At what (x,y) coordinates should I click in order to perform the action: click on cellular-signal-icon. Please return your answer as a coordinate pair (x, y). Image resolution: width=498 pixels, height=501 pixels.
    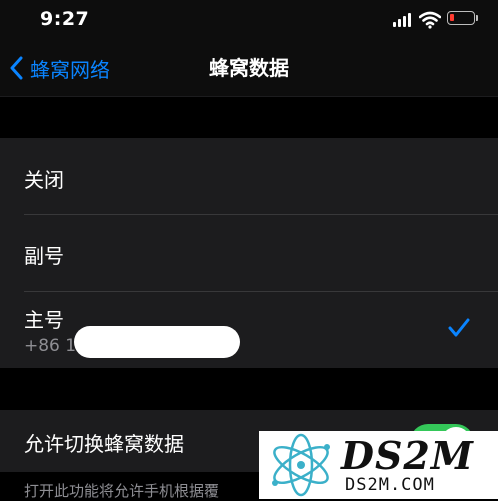
    Looking at the image, I should click on (403, 20).